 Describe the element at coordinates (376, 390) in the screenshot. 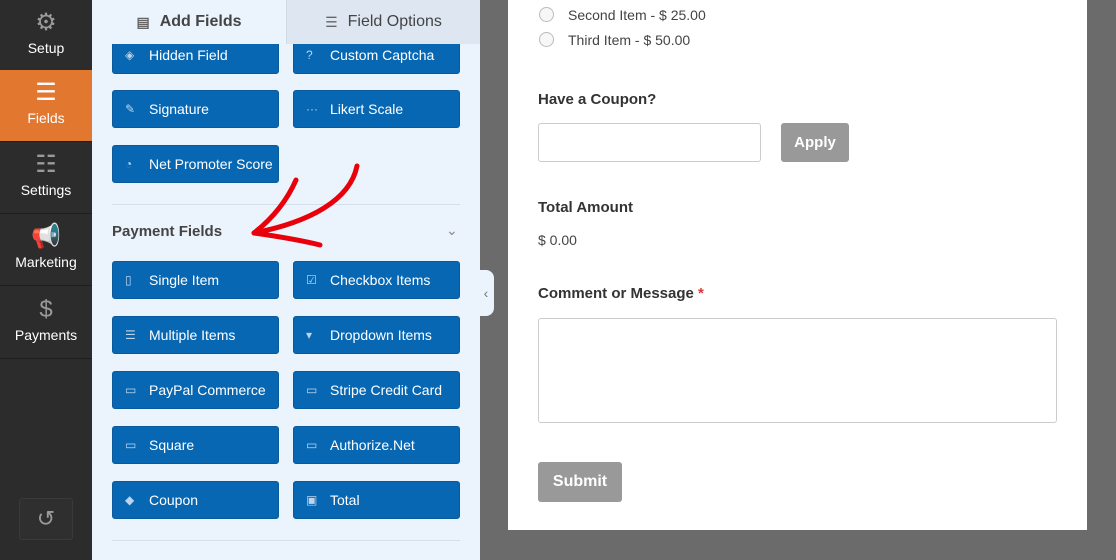

I see `field-button-stripe-credit-card: ▭ Stripe Credit Card` at that location.